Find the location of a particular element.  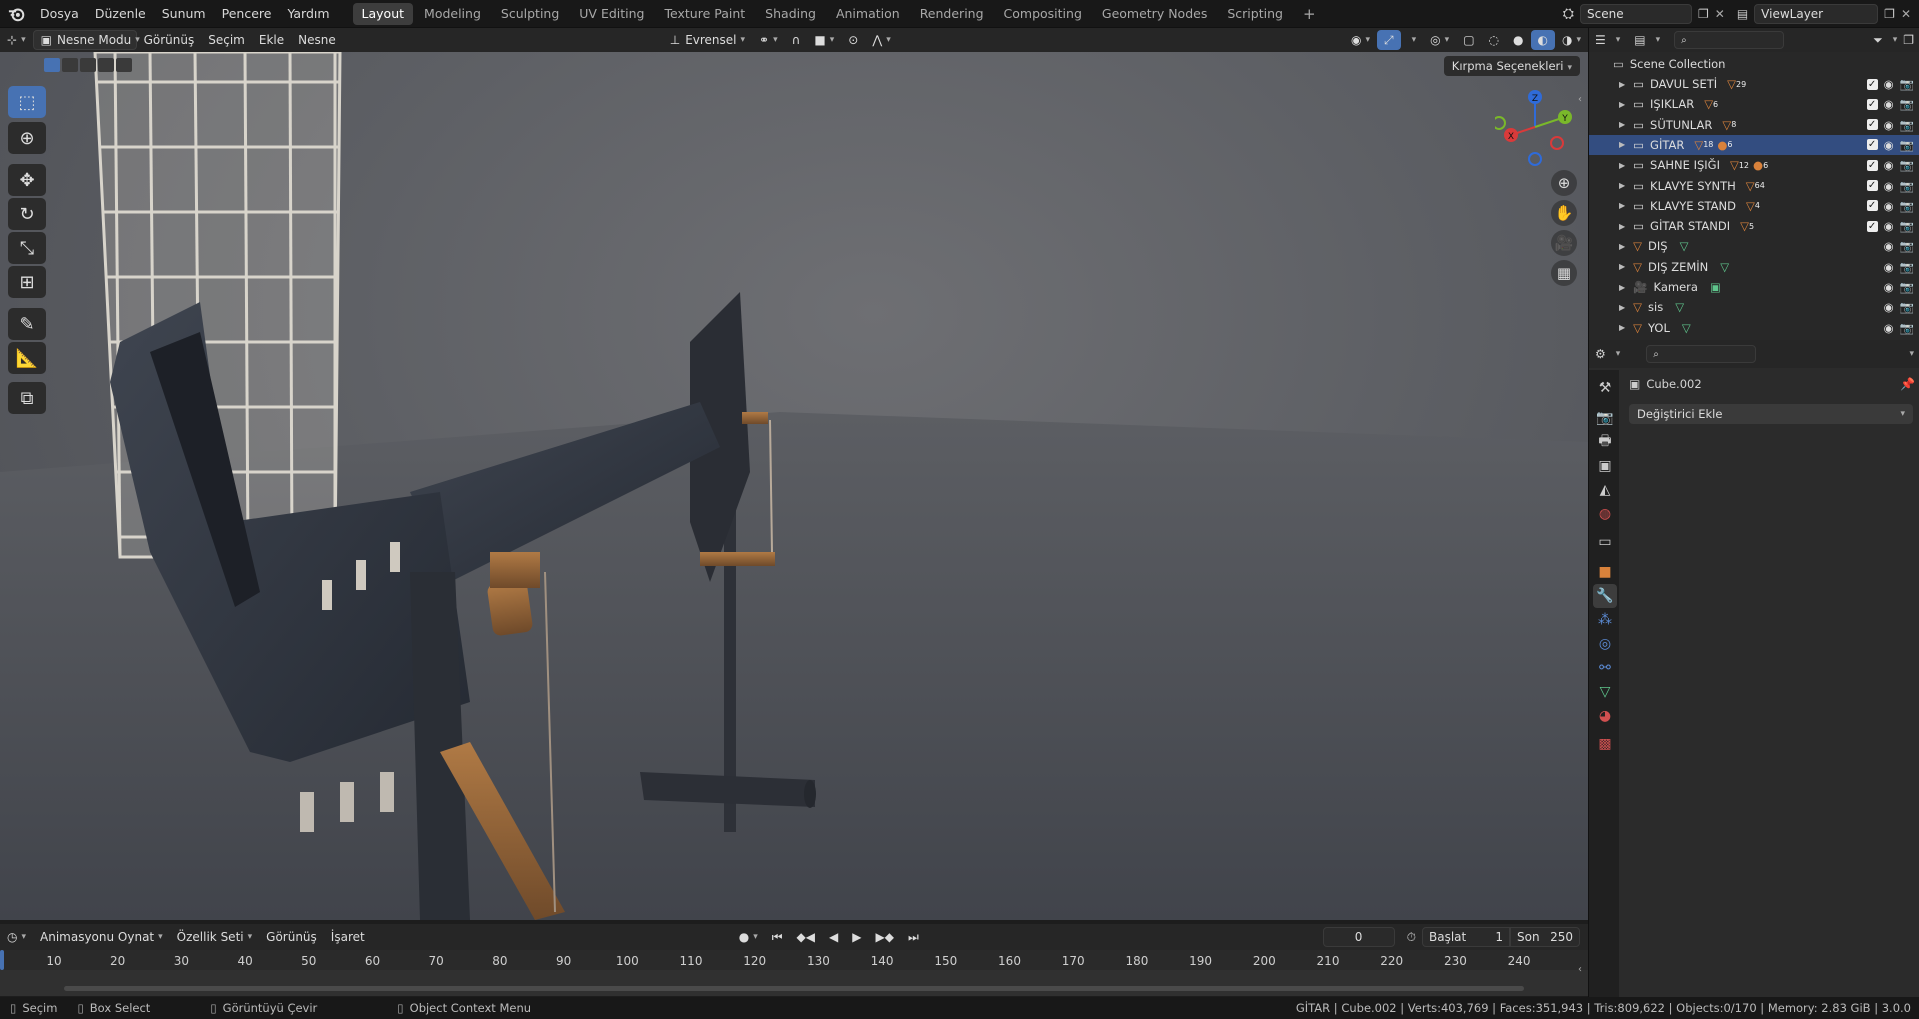

snap-button: ∩ is located at coordinates (796, 40).